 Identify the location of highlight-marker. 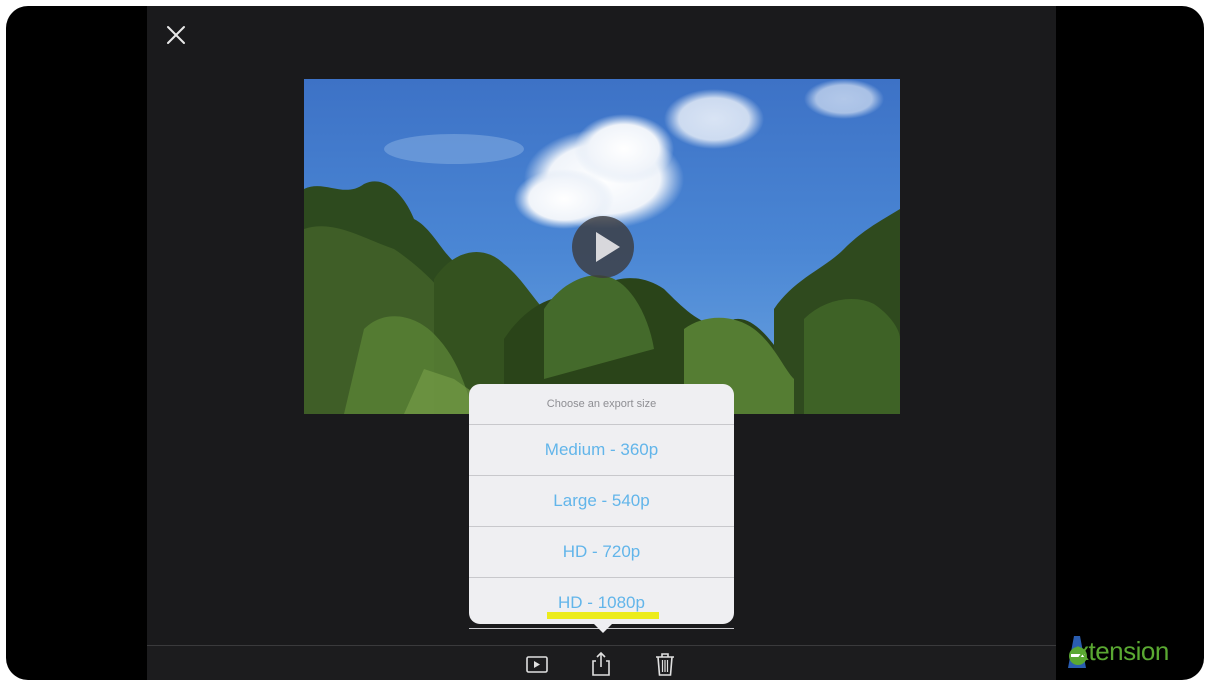
(603, 615).